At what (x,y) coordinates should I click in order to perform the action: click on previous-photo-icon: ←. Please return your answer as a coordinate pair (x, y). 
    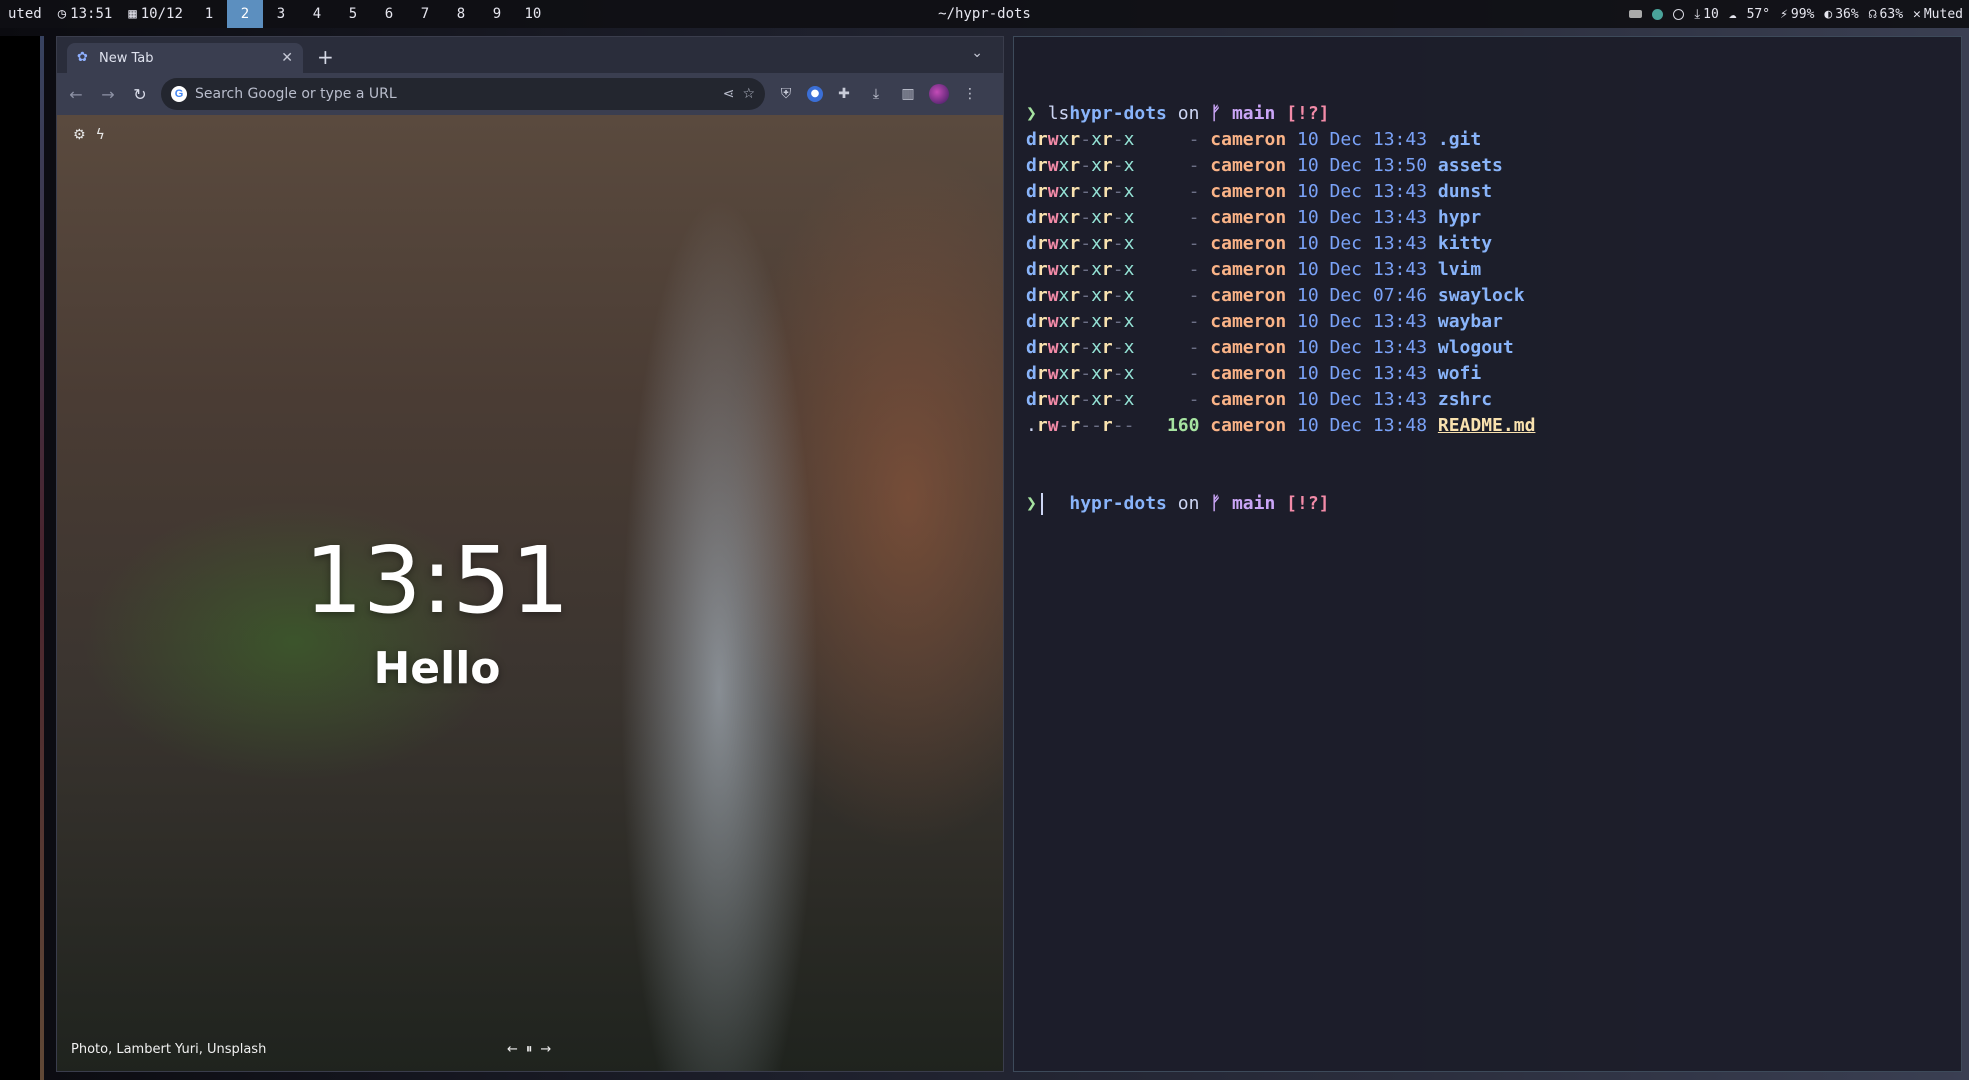
    Looking at the image, I should click on (512, 1049).